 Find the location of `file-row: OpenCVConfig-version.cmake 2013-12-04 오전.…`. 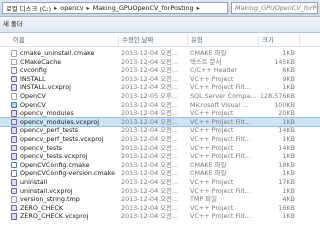

file-row: OpenCVConfig-version.cmake 2013-12-04 오전.… is located at coordinates (160, 173).